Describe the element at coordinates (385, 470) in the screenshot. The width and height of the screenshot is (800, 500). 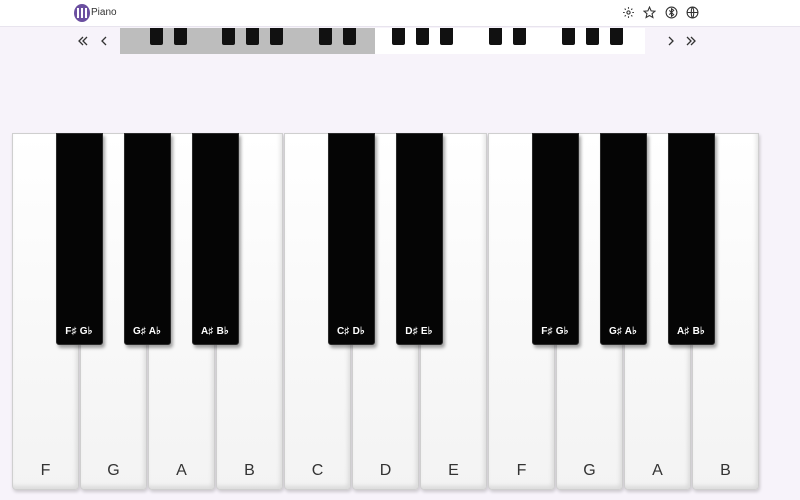
I see `white-key-label: D` at that location.